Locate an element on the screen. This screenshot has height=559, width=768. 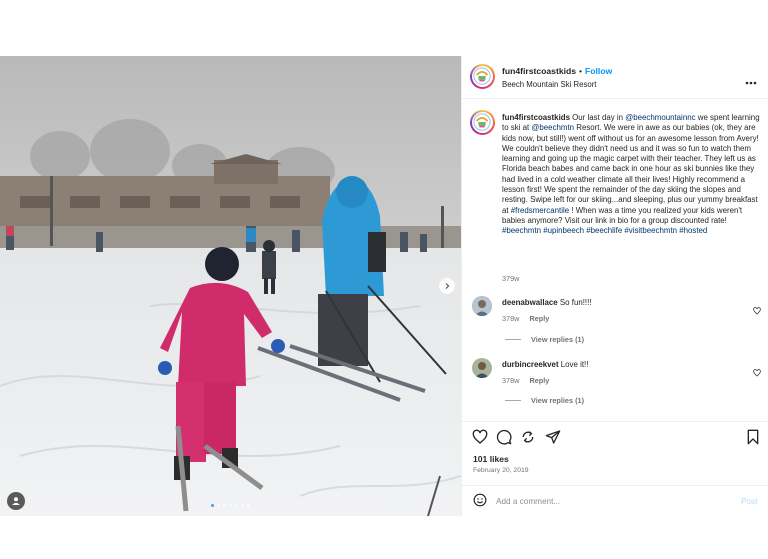
header-user-line: fun4firstcoastkids • Follow is located at coordinates (557, 71).